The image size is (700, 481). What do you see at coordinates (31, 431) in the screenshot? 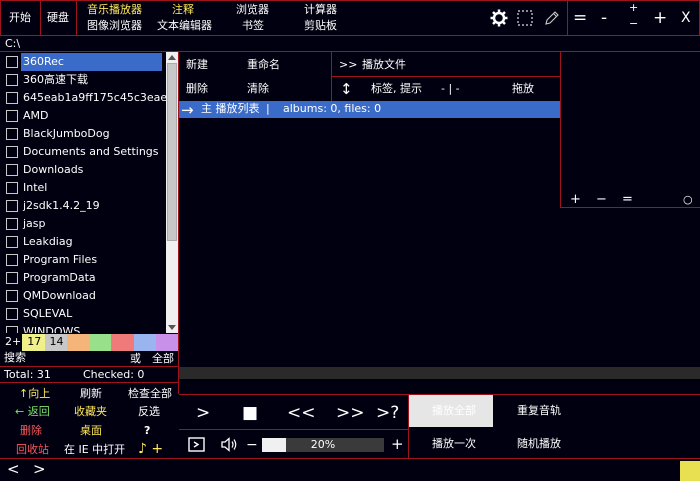
I see `delete-button: 删除` at bounding box center [31, 431].